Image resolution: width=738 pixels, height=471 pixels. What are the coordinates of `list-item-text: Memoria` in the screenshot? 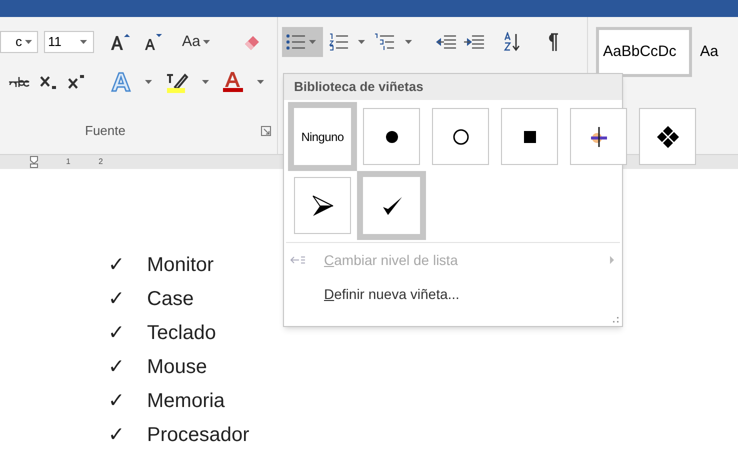 It's located at (186, 401).